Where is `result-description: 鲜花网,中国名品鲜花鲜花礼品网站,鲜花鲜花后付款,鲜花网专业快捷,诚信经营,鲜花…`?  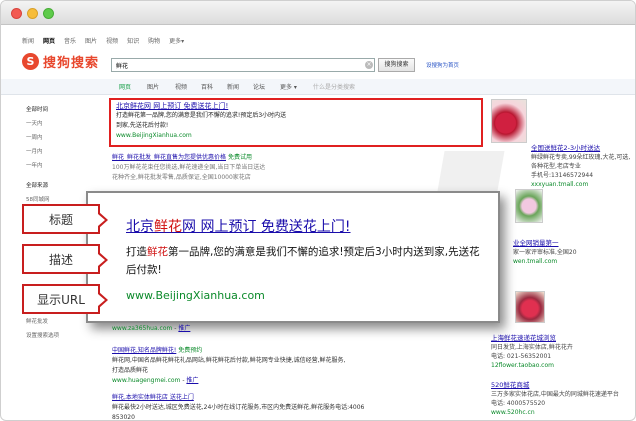
result-description: 鲜花网,中国名品鲜花鲜花礼品网站,鲜花鲜花后付款,鲜花网专业快捷,诚信经营,鲜花… is located at coordinates (229, 360).